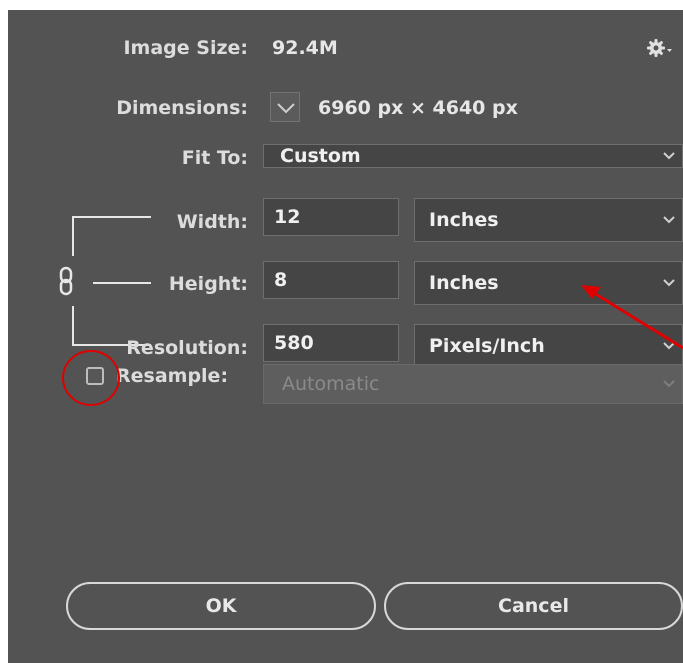 Image resolution: width=683 pixels, height=663 pixels. What do you see at coordinates (464, 220) in the screenshot?
I see `width-unit-value: Inches` at bounding box center [464, 220].